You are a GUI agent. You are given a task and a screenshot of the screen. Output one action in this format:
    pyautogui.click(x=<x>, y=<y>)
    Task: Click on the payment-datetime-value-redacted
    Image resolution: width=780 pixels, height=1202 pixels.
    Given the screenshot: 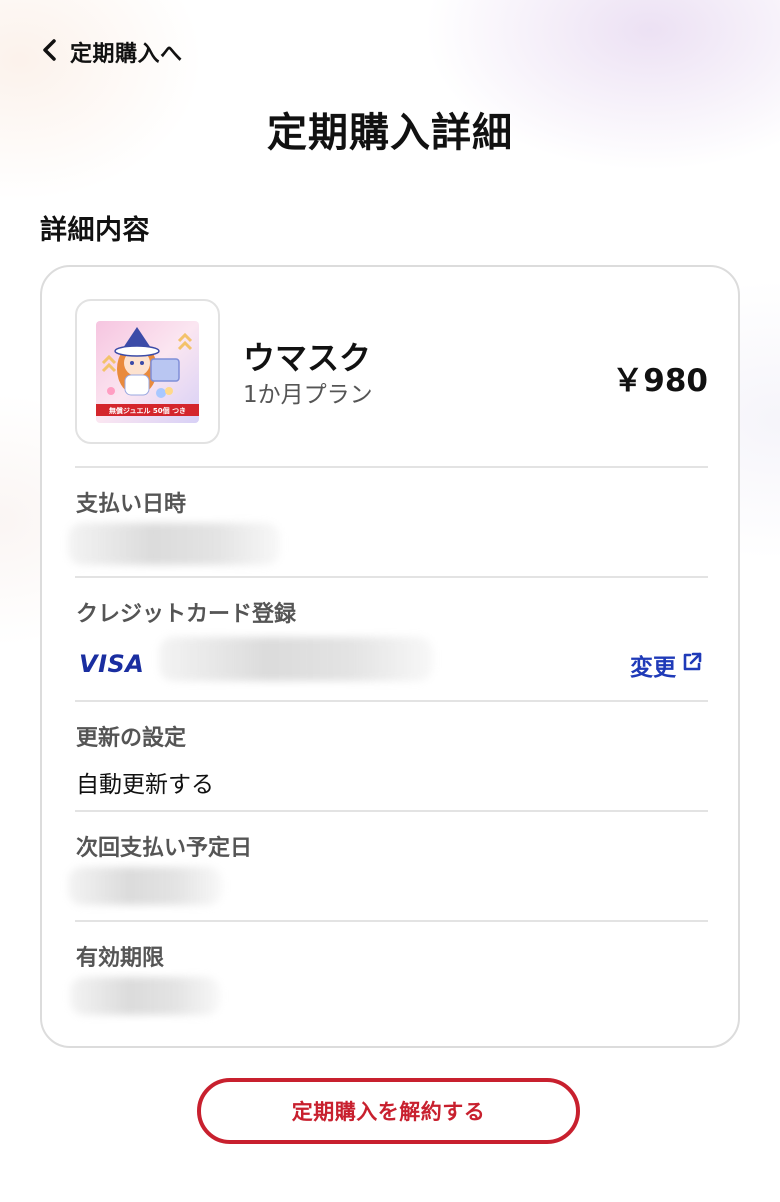 What is the action you would take?
    pyautogui.click(x=174, y=544)
    